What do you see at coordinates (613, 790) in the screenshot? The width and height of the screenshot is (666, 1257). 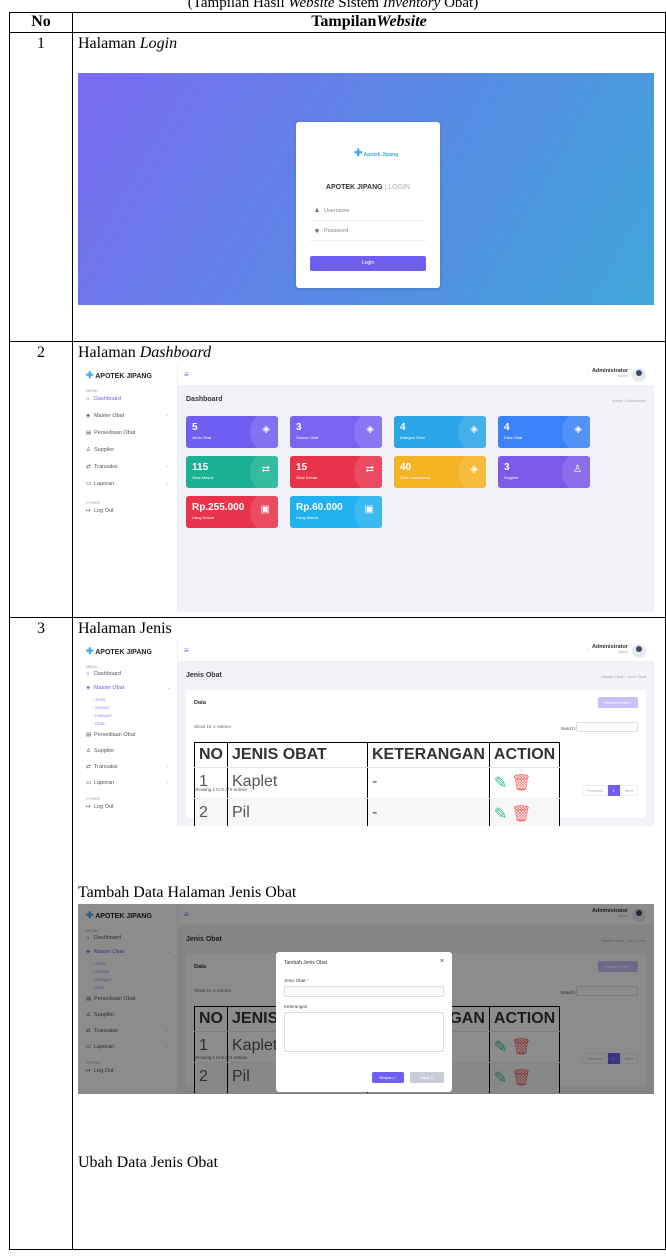 I see `page-button: 1` at bounding box center [613, 790].